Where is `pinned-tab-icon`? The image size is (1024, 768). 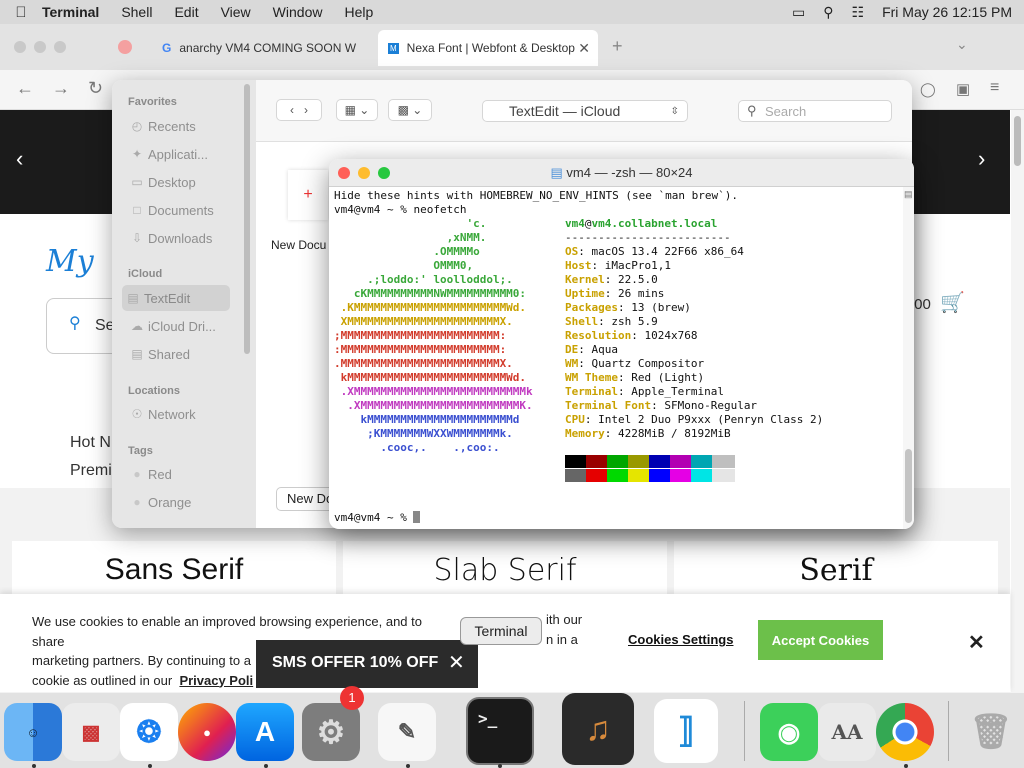 pinned-tab-icon is located at coordinates (125, 47).